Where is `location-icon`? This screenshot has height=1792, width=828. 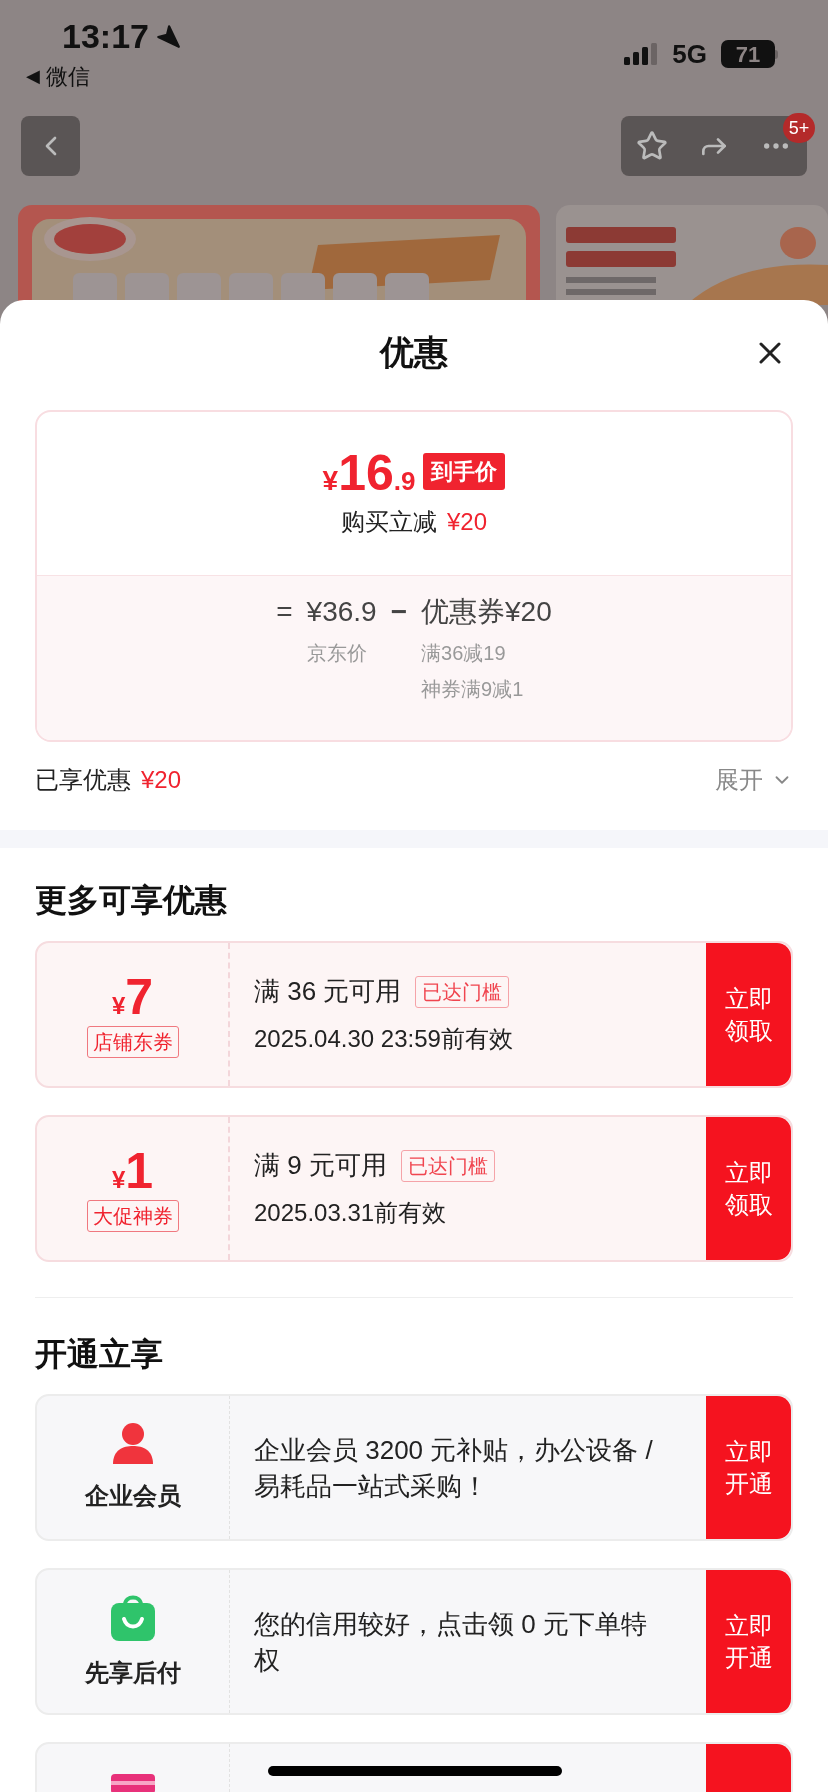 location-icon is located at coordinates (167, 36).